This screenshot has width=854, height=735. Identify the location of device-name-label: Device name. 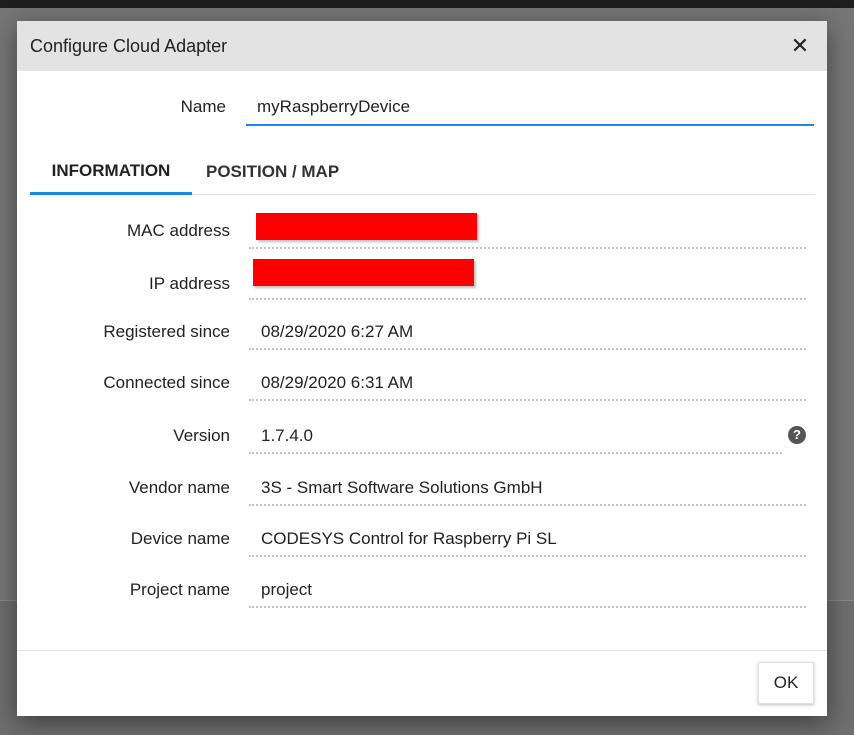
(180, 538).